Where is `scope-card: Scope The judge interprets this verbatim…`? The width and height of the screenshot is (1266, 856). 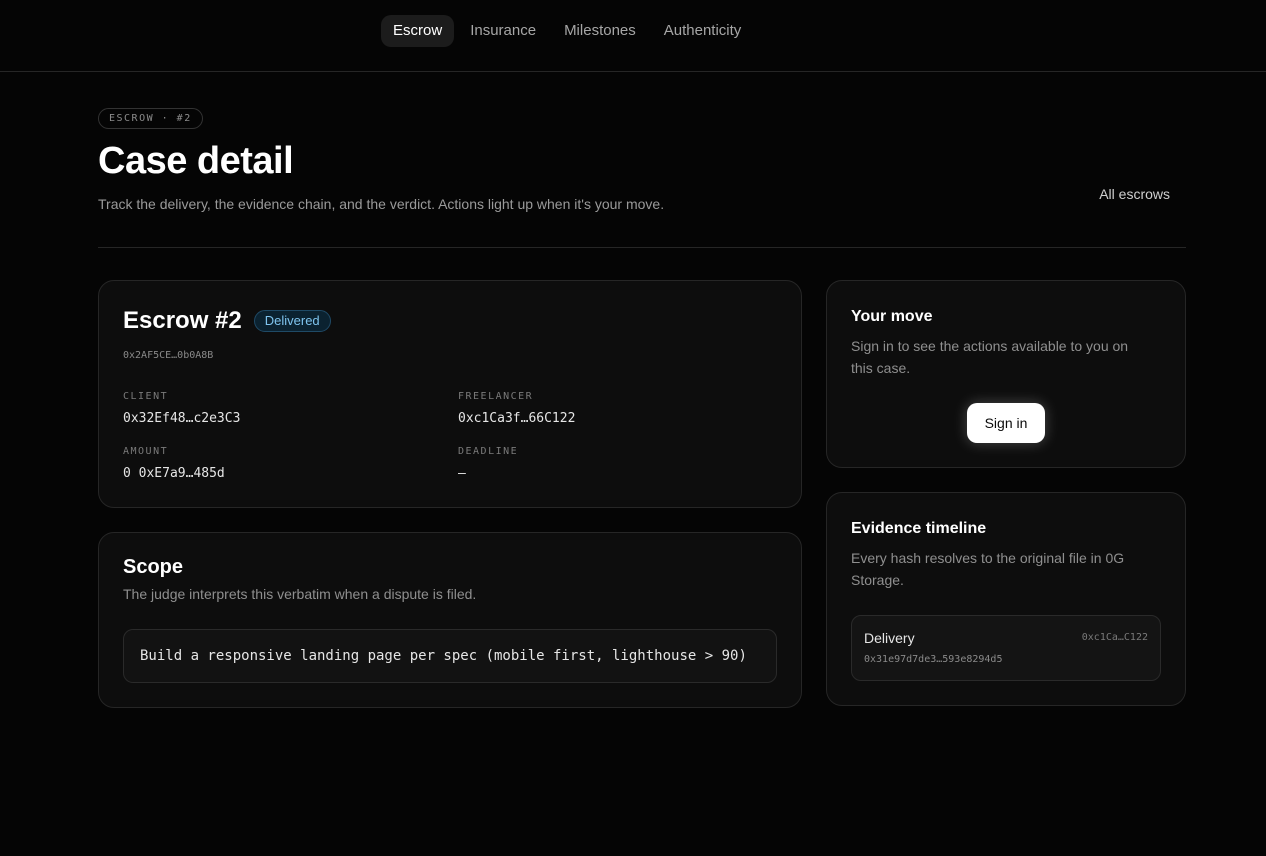 scope-card: Scope The judge interprets this verbatim… is located at coordinates (450, 620).